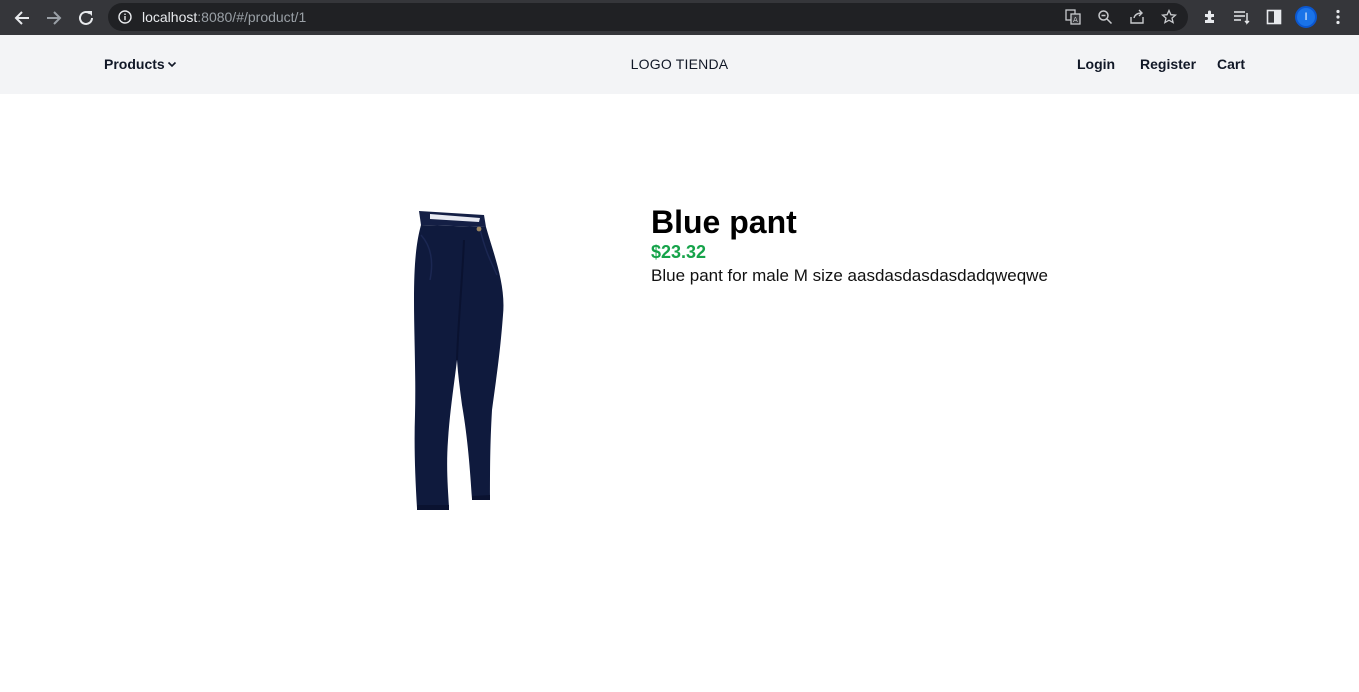 This screenshot has width=1359, height=692. I want to click on login-link: Login, so click(1096, 64).